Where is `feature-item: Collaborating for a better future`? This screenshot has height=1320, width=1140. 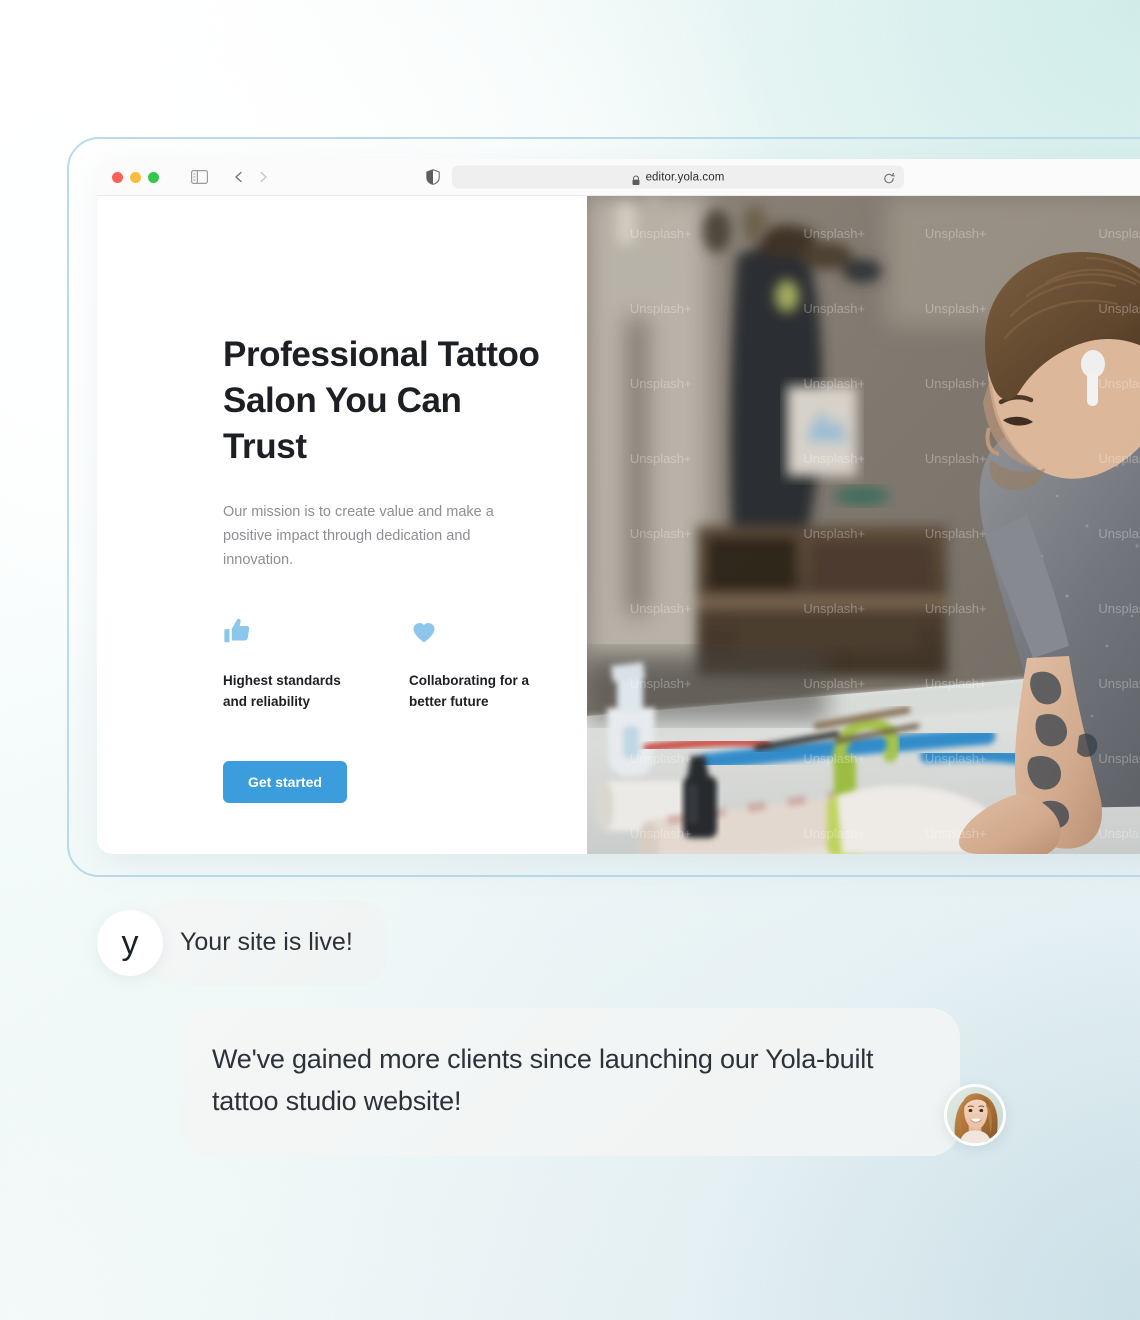
feature-item: Collaborating for a better future is located at coordinates (480, 664).